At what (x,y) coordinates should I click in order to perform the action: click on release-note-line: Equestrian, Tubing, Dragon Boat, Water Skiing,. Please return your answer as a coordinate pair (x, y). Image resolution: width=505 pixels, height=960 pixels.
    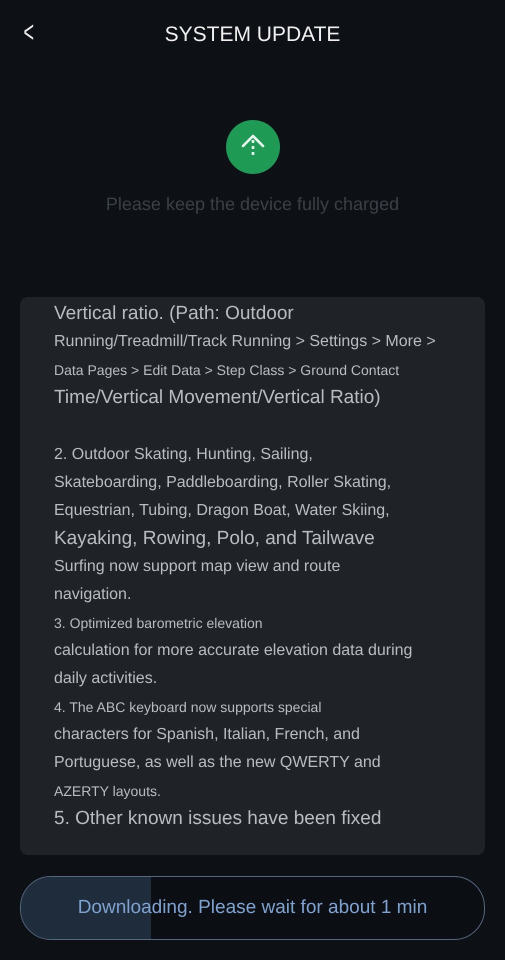
    Looking at the image, I should click on (222, 511).